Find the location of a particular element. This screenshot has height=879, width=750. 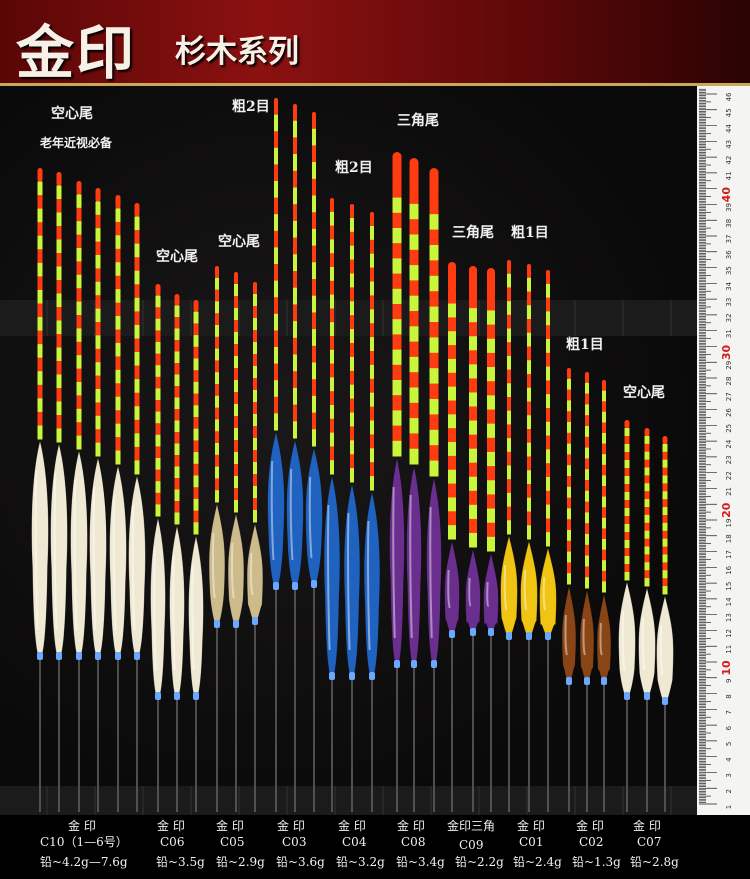

caption-weight: 铅~3.5g is located at coordinates (180, 862).